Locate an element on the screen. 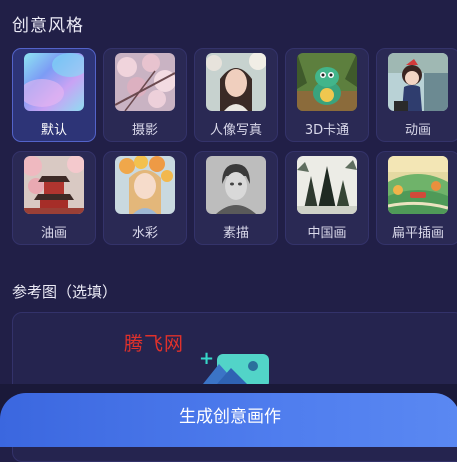 This screenshot has width=457, height=462. watercolor-girl-icon is located at coordinates (145, 185).